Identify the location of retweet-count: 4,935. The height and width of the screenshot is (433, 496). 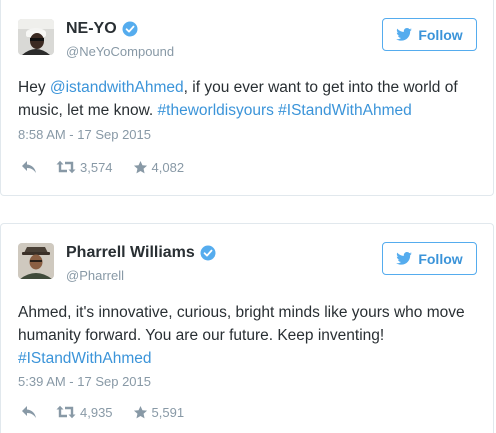
(96, 412).